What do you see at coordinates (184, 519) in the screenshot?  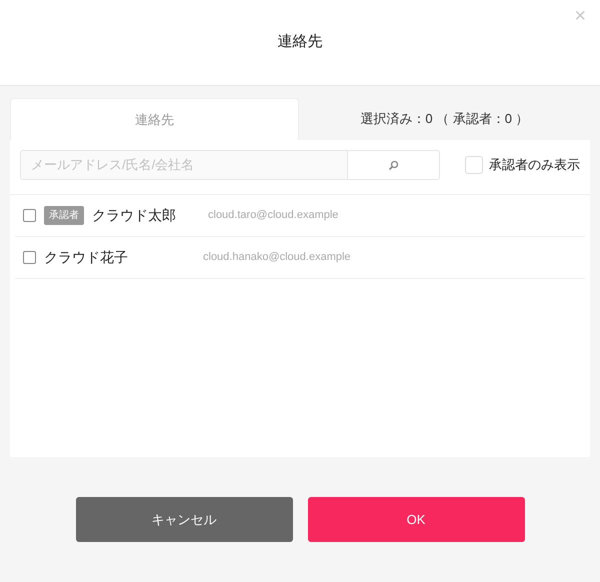 I see `cancel-button: キャンセル` at bounding box center [184, 519].